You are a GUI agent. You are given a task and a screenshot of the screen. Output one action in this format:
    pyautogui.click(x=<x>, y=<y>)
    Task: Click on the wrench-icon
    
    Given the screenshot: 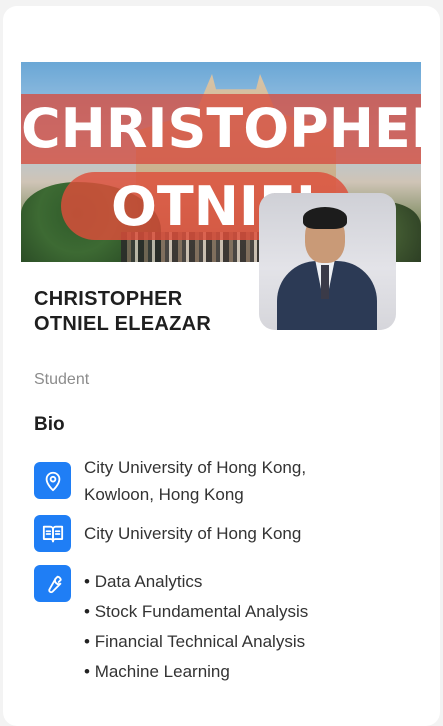 What is the action you would take?
    pyautogui.click(x=52, y=583)
    